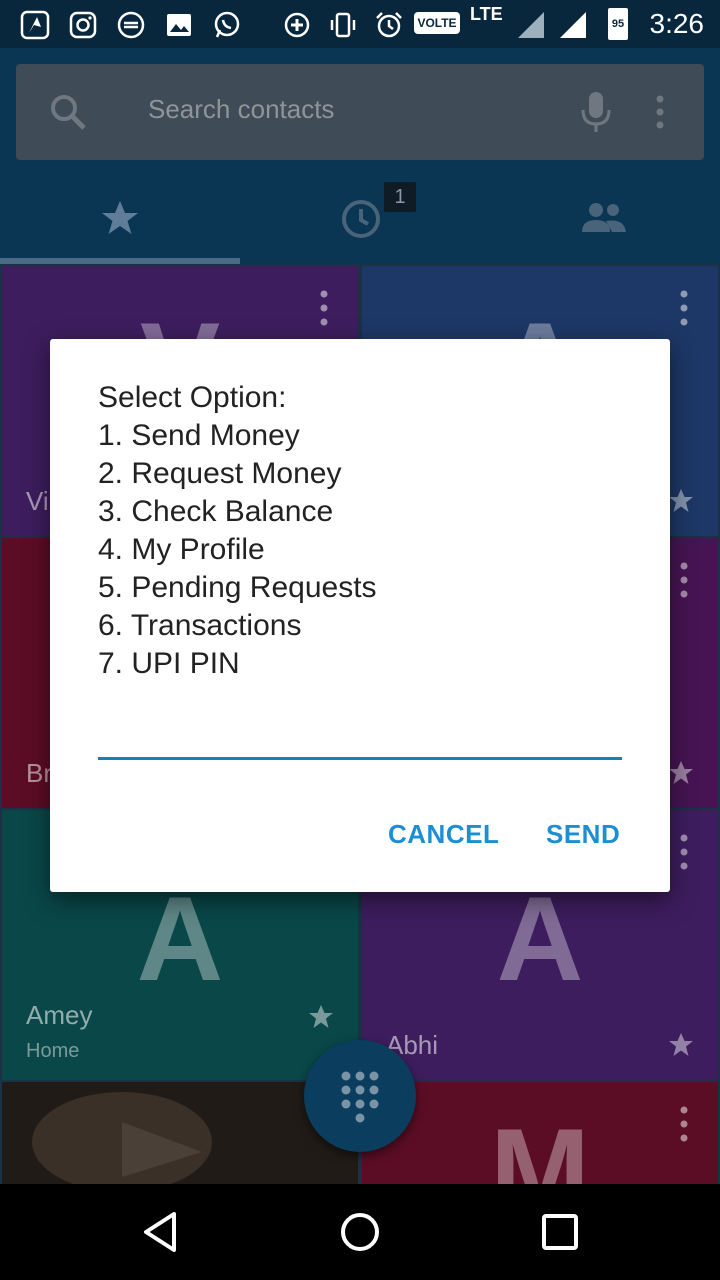 This screenshot has height=1280, width=720. What do you see at coordinates (297, 25) in the screenshot?
I see `data-saver-icon` at bounding box center [297, 25].